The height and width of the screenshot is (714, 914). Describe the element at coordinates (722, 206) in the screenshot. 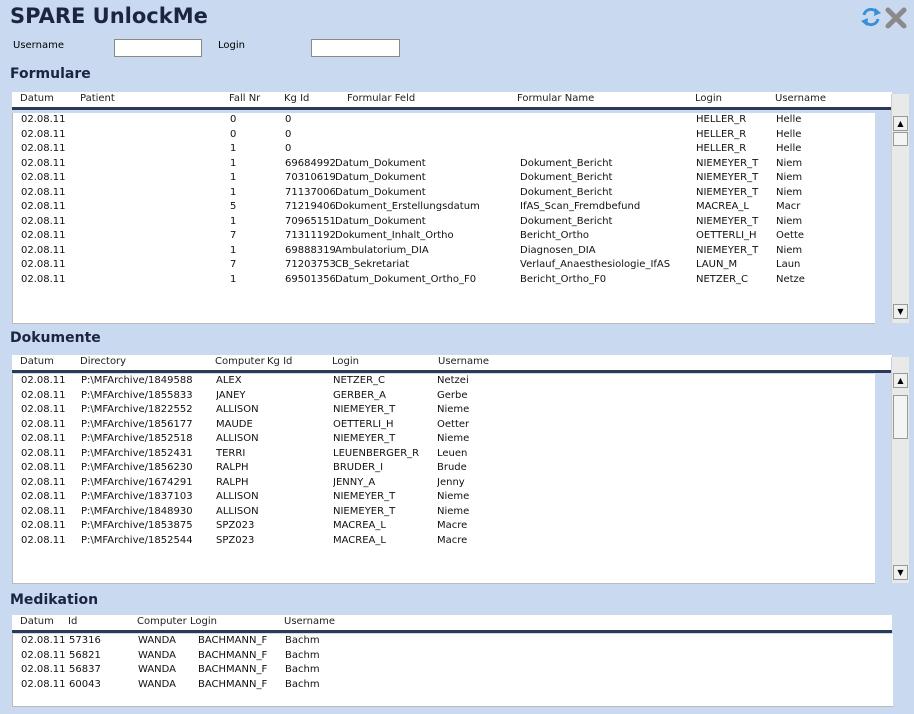

I see `cell-login: MACREA_L` at that location.